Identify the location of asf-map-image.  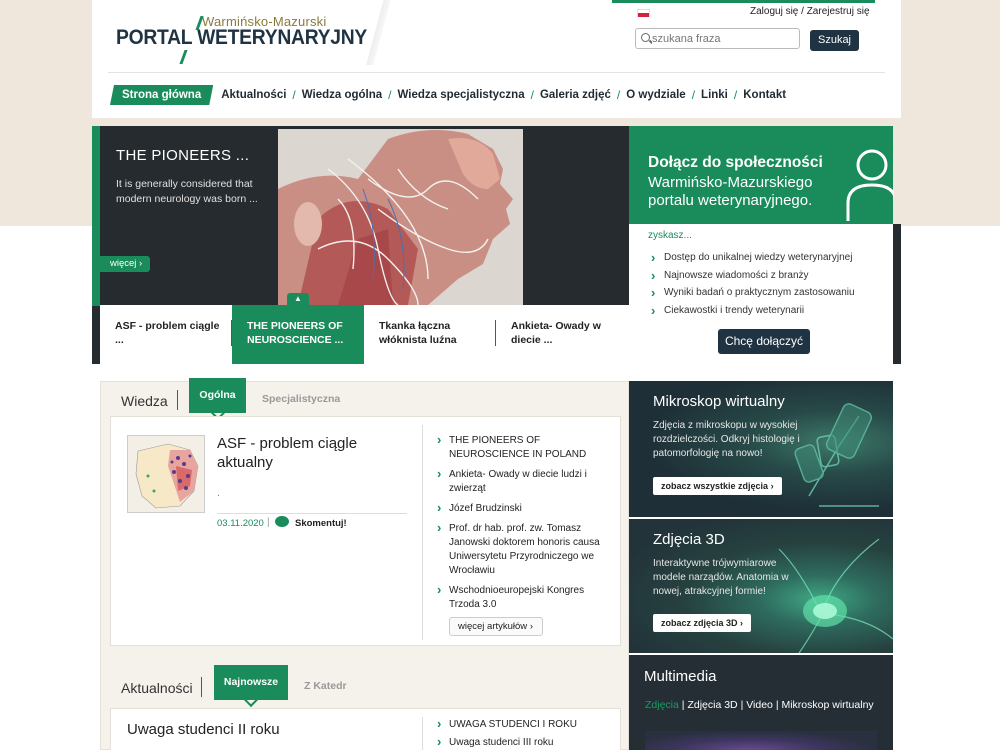
(166, 474).